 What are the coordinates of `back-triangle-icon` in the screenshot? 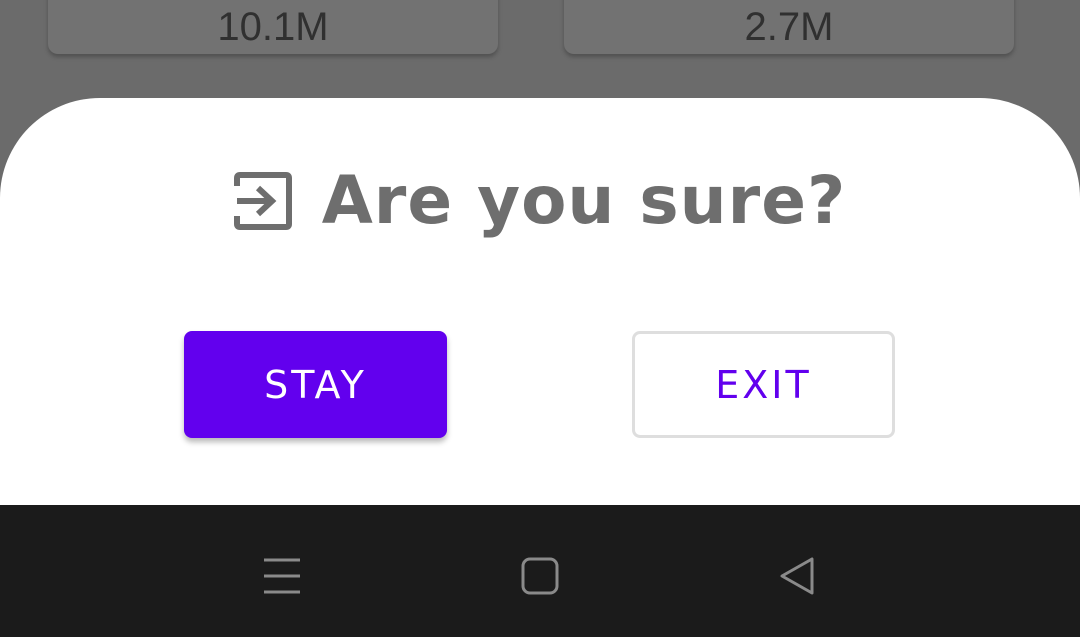 It's located at (798, 576).